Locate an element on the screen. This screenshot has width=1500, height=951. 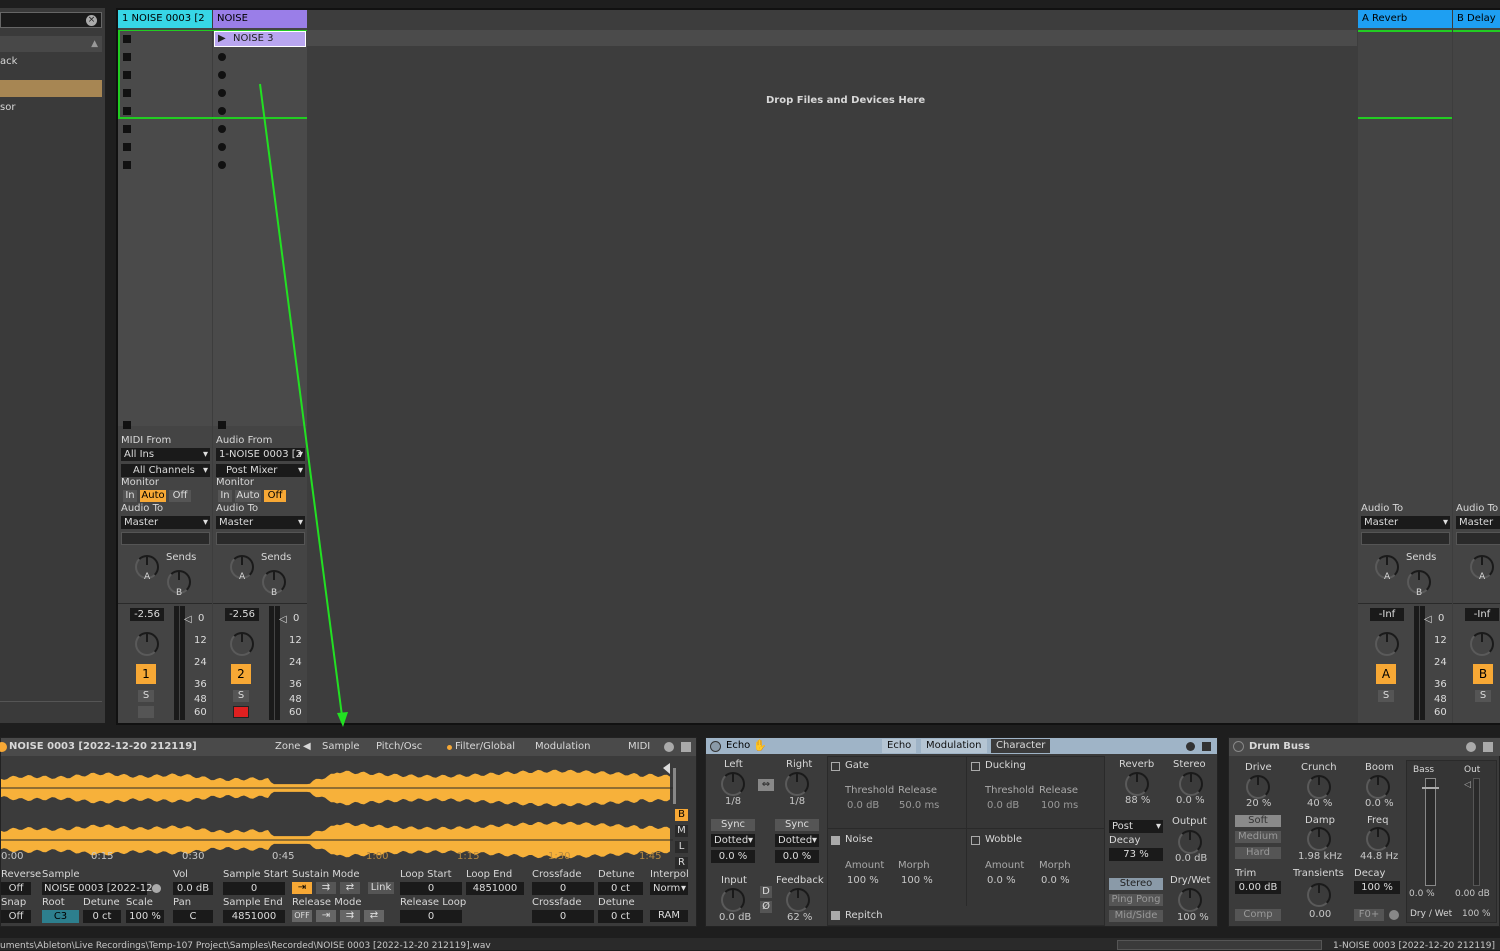
sample-options-icon is located at coordinates (156, 888).